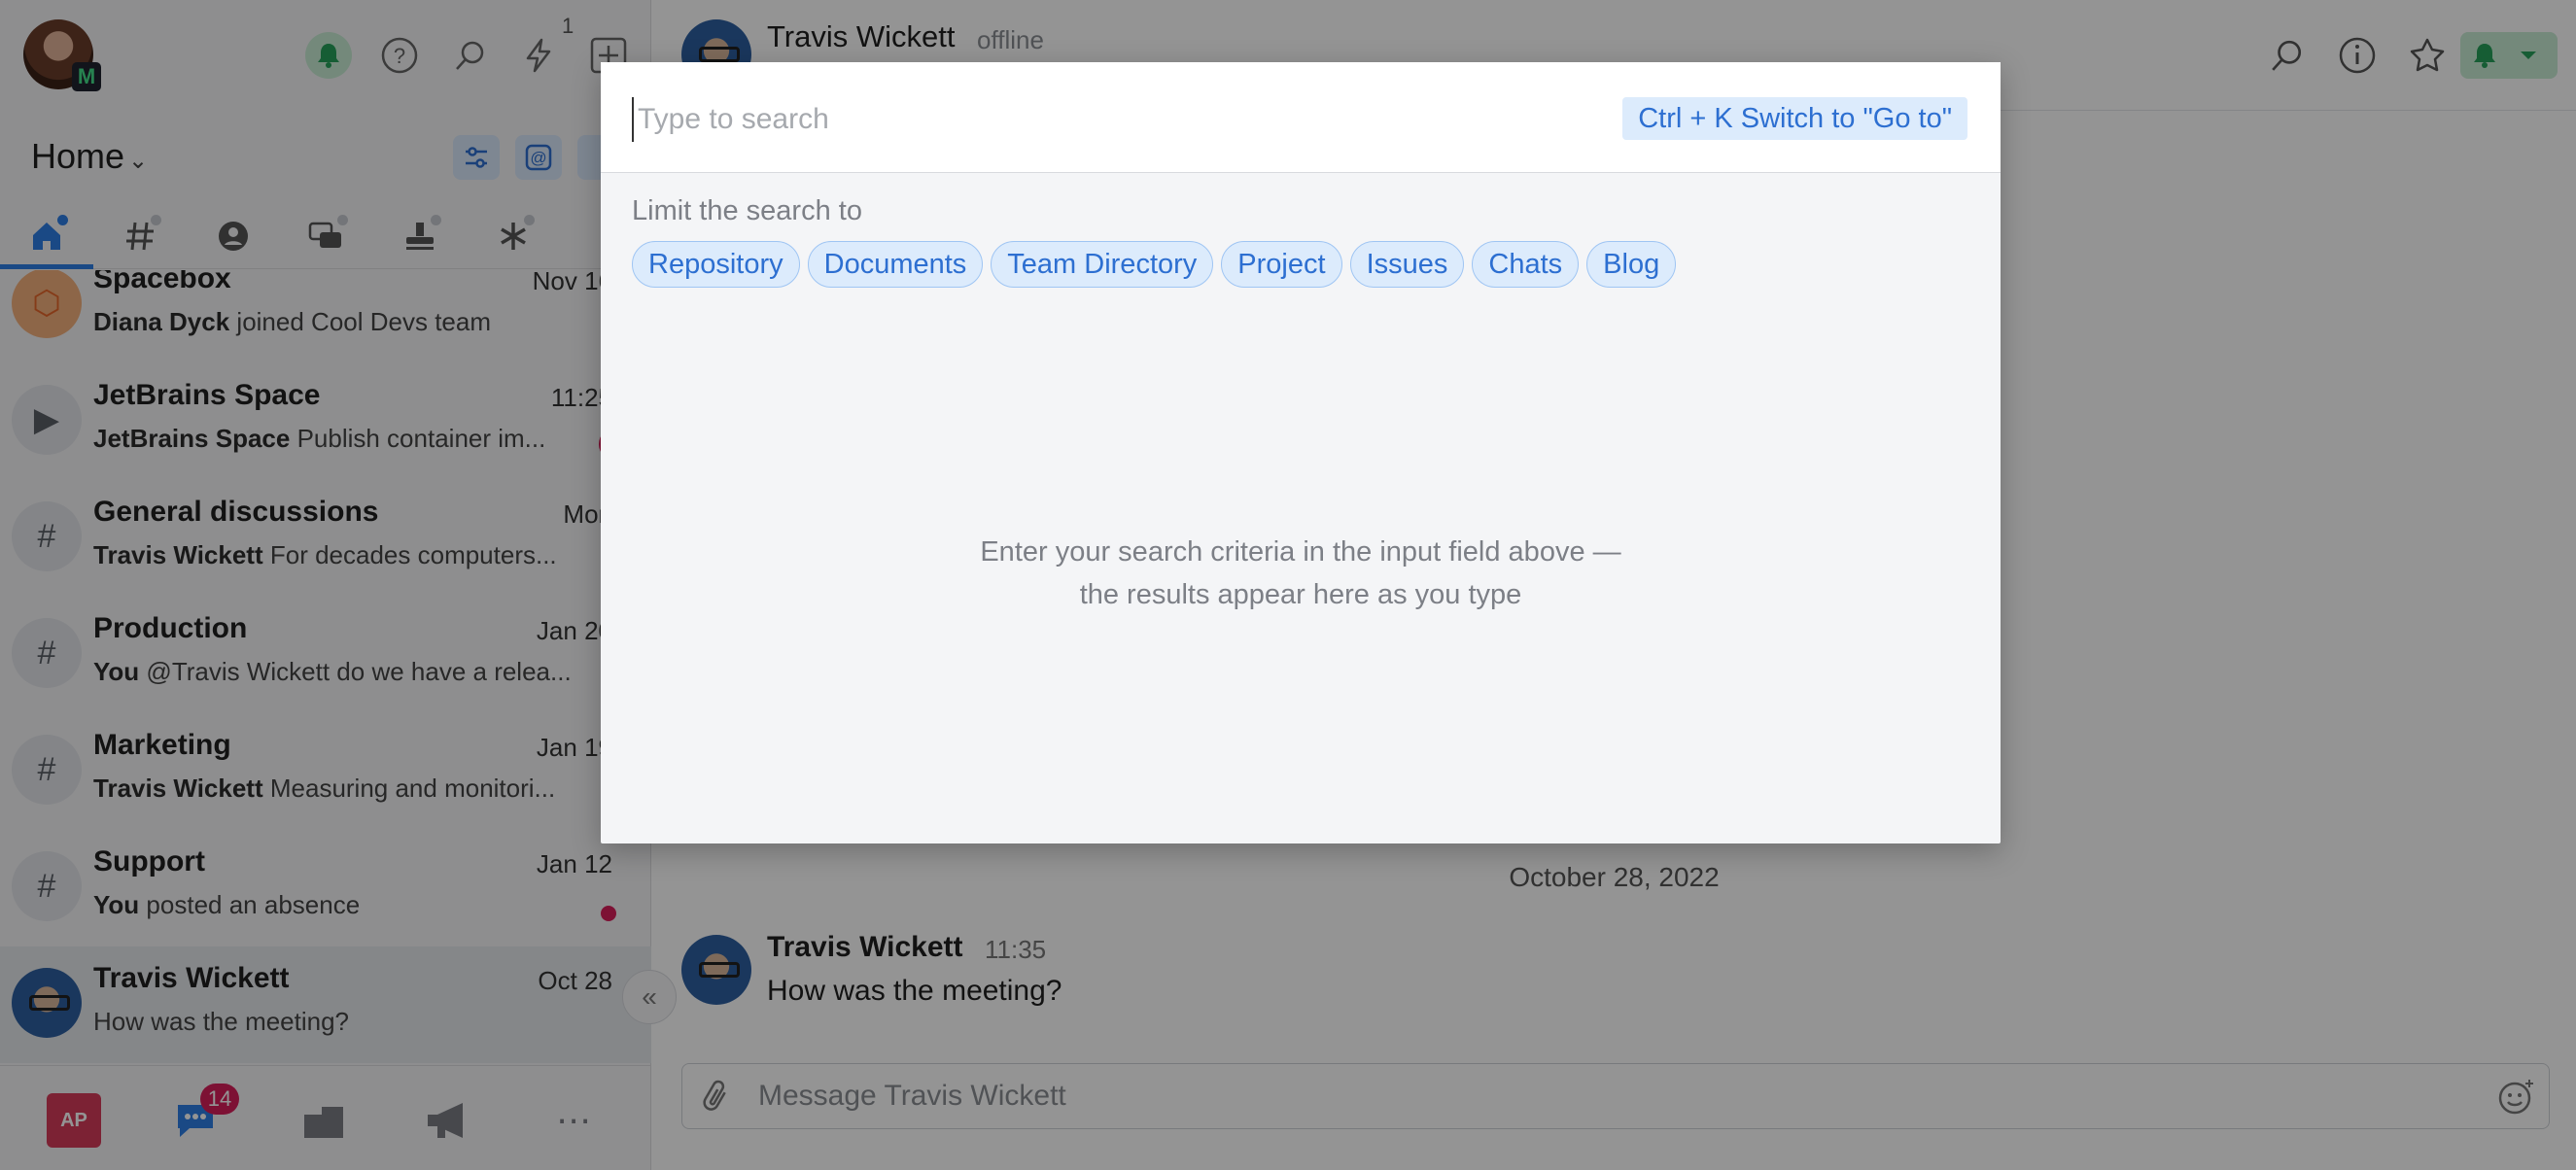 The image size is (2576, 1170). Describe the element at coordinates (1281, 264) in the screenshot. I see `scope-chip-project: Project` at that location.